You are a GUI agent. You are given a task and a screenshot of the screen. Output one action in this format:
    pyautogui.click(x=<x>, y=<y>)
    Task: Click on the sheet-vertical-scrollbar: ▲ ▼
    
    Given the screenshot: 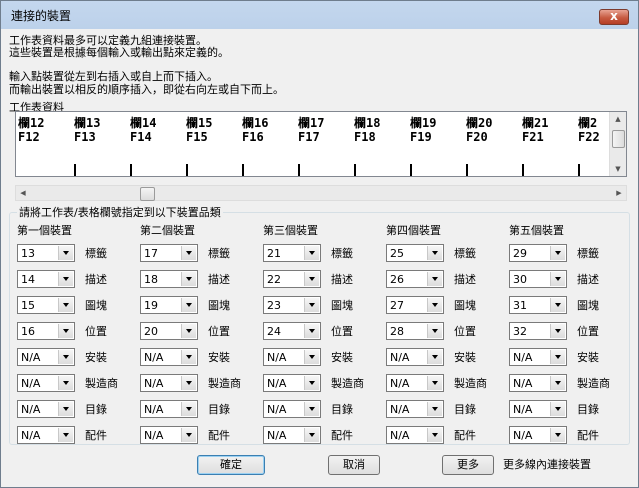 What is the action you would take?
    pyautogui.click(x=617, y=144)
    